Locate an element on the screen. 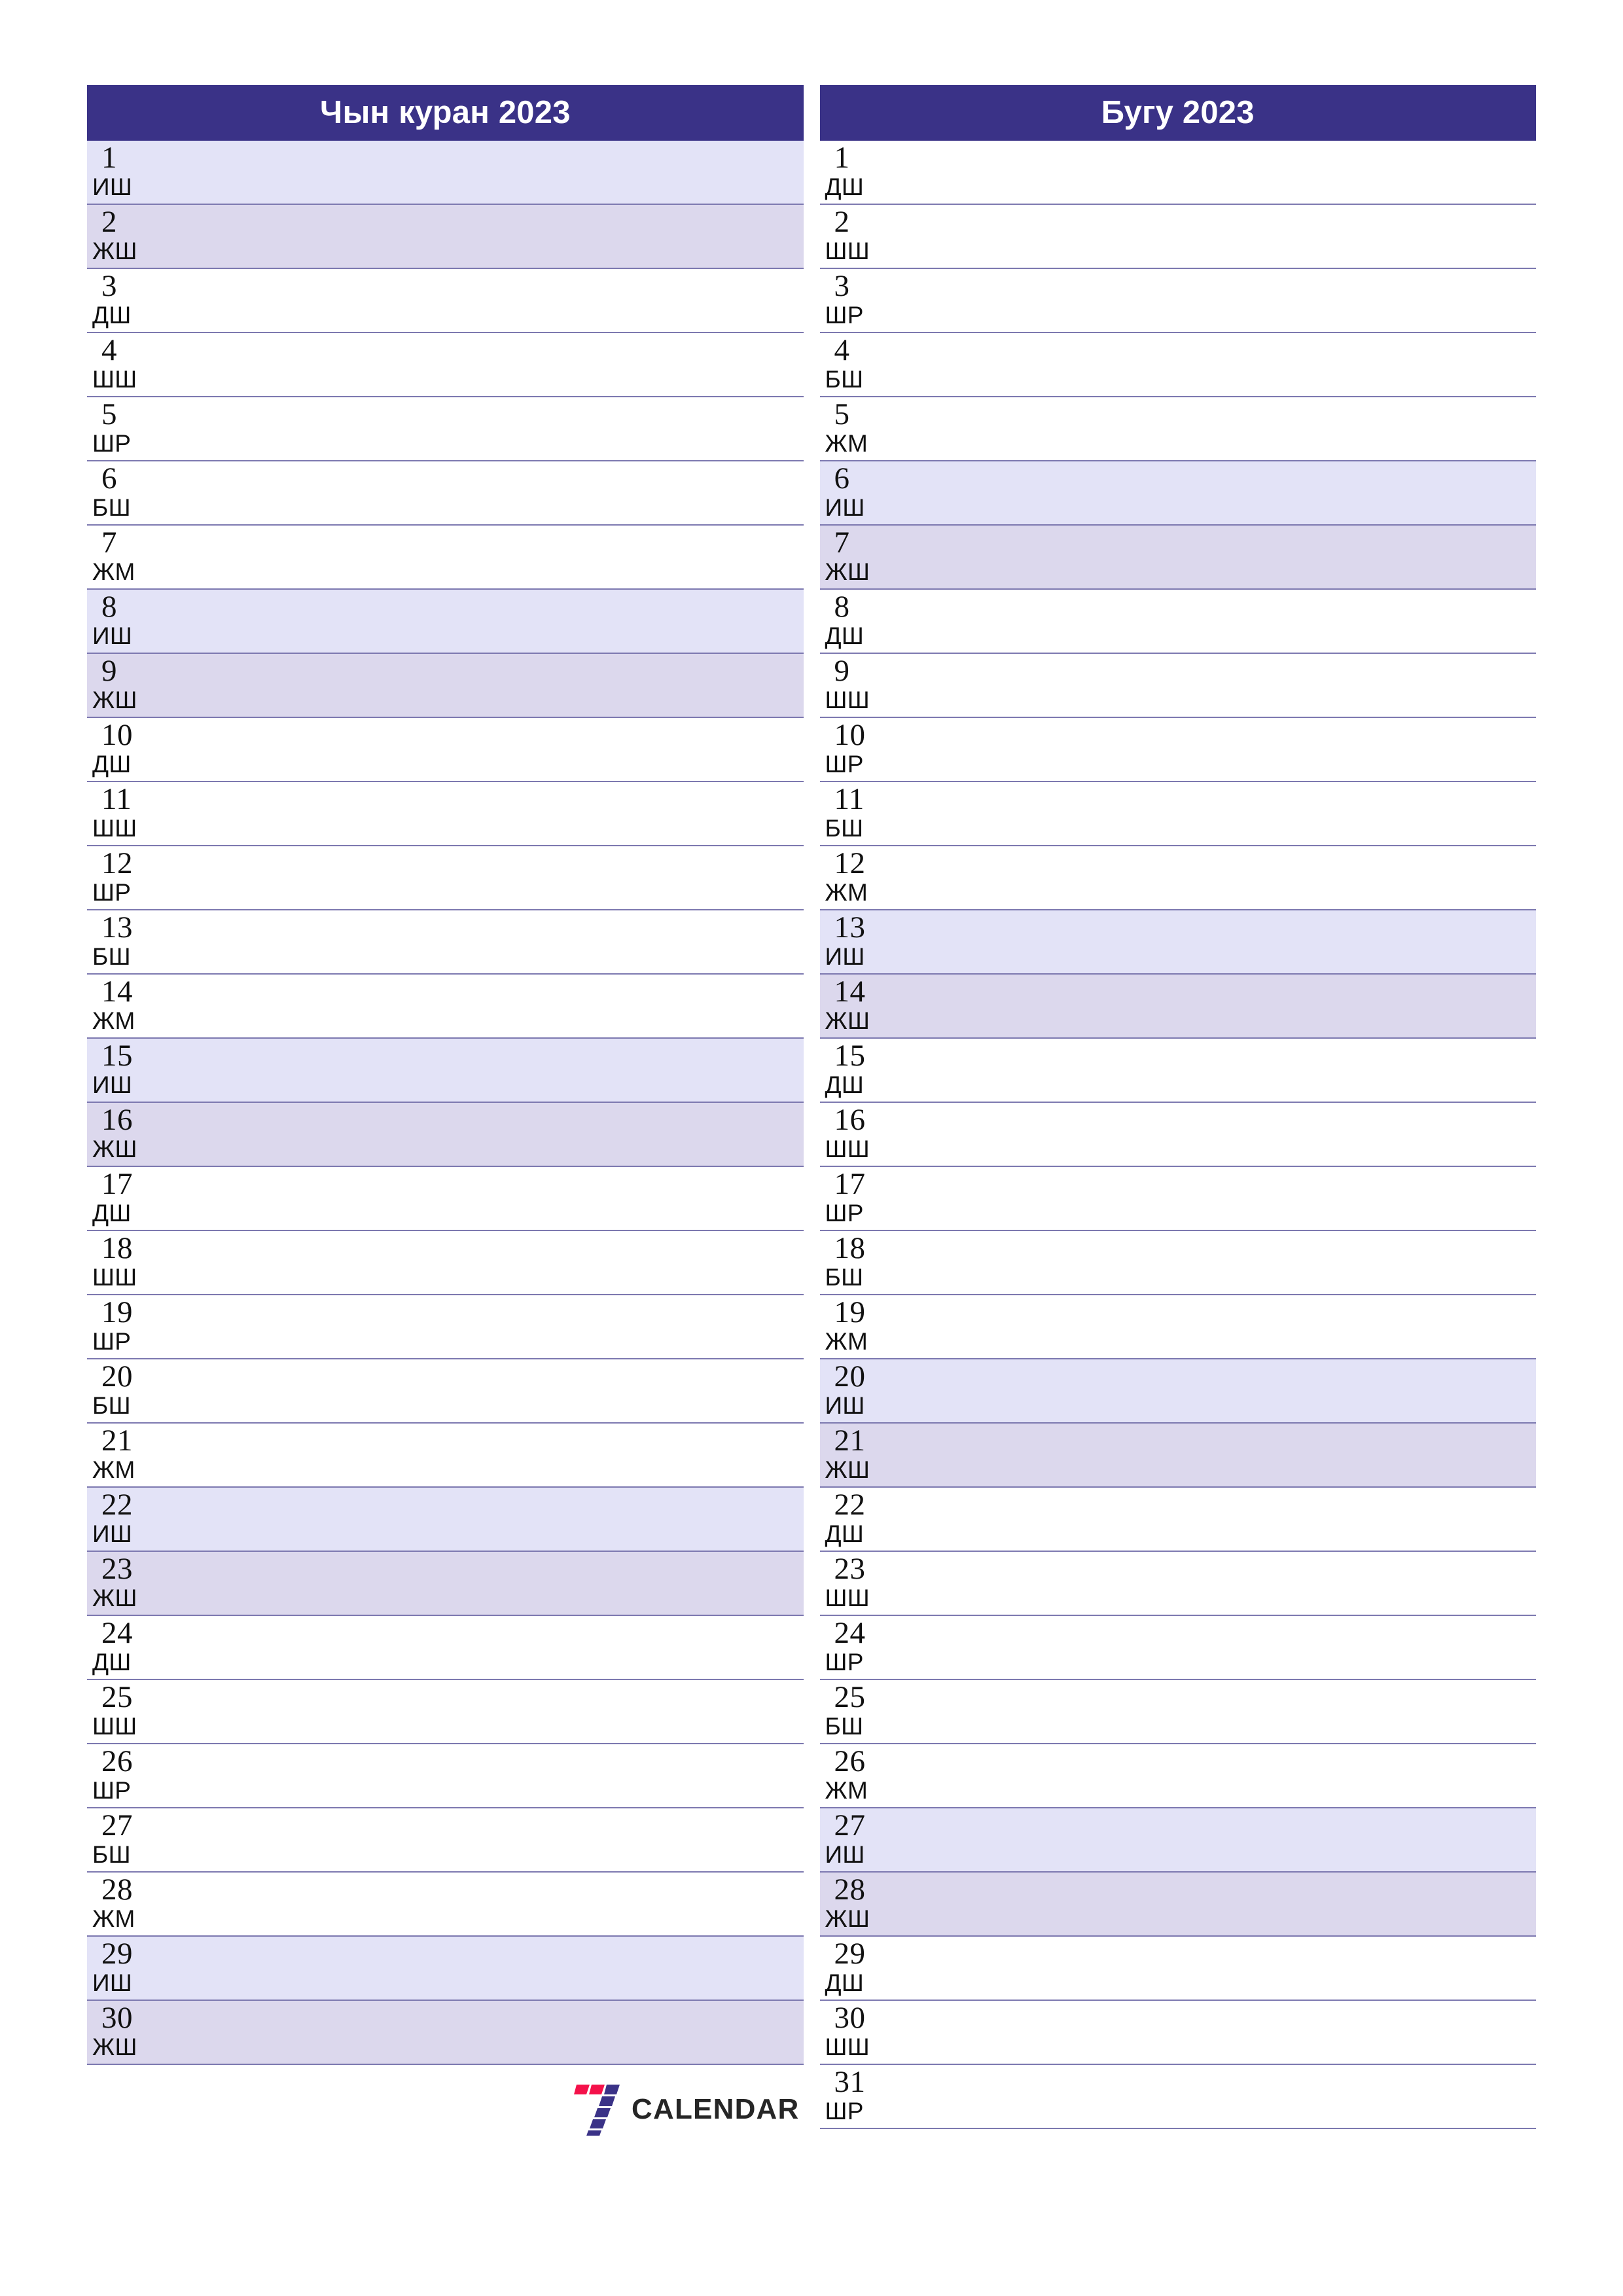  left-column-footer: CALENDAR is located at coordinates (445, 2104).